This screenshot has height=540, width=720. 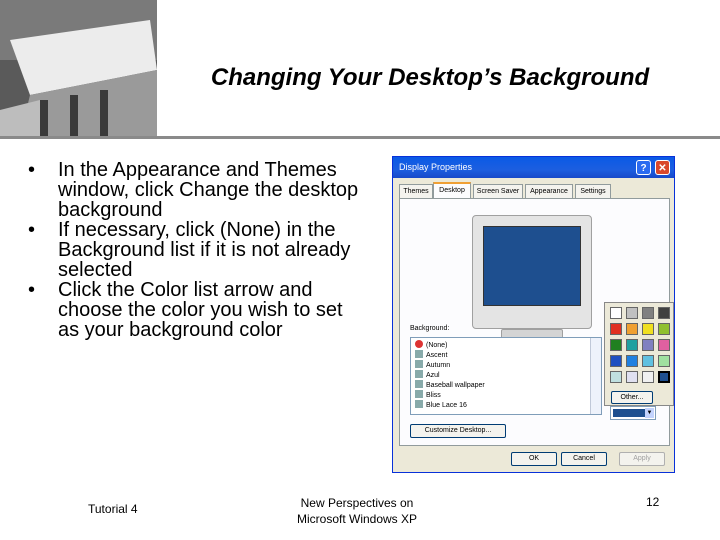 What do you see at coordinates (653, 502) in the screenshot?
I see `page-number: 12` at bounding box center [653, 502].